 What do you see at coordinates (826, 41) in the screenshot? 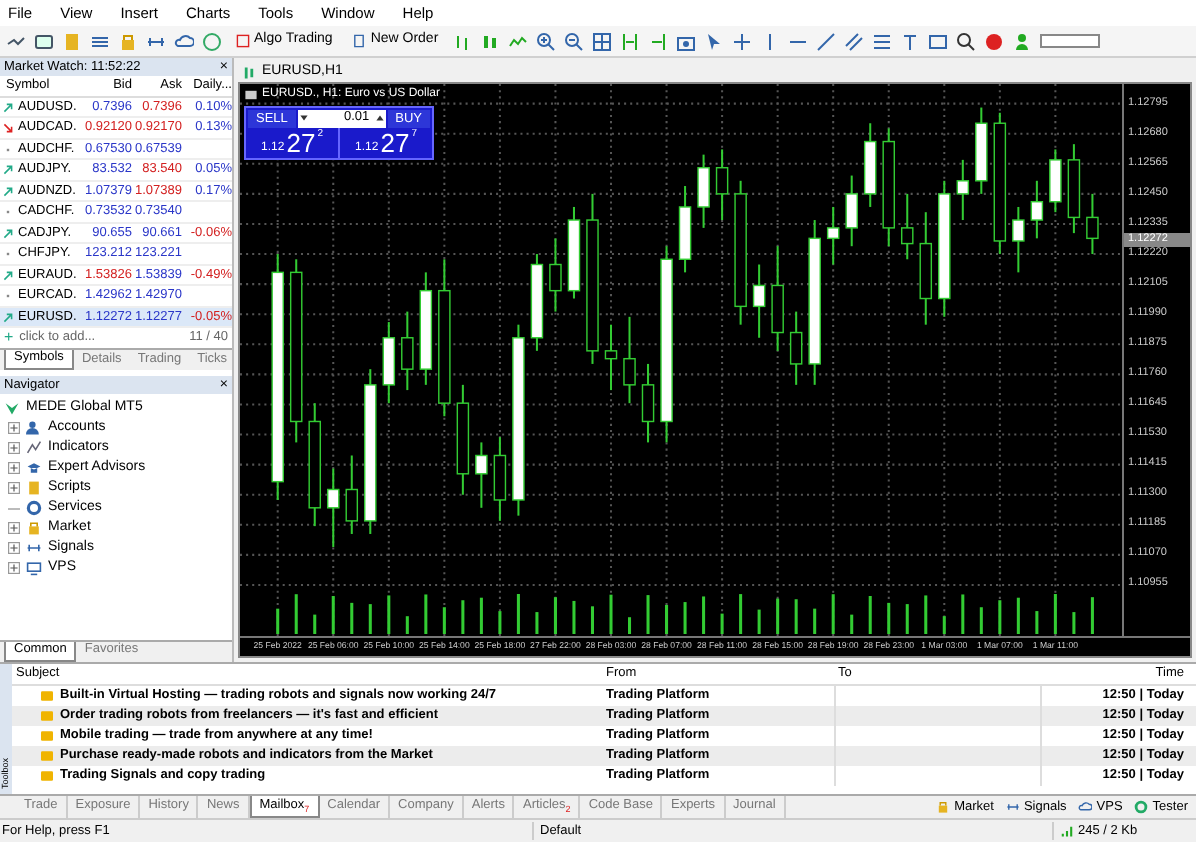
I see `trend-line-icon` at bounding box center [826, 41].